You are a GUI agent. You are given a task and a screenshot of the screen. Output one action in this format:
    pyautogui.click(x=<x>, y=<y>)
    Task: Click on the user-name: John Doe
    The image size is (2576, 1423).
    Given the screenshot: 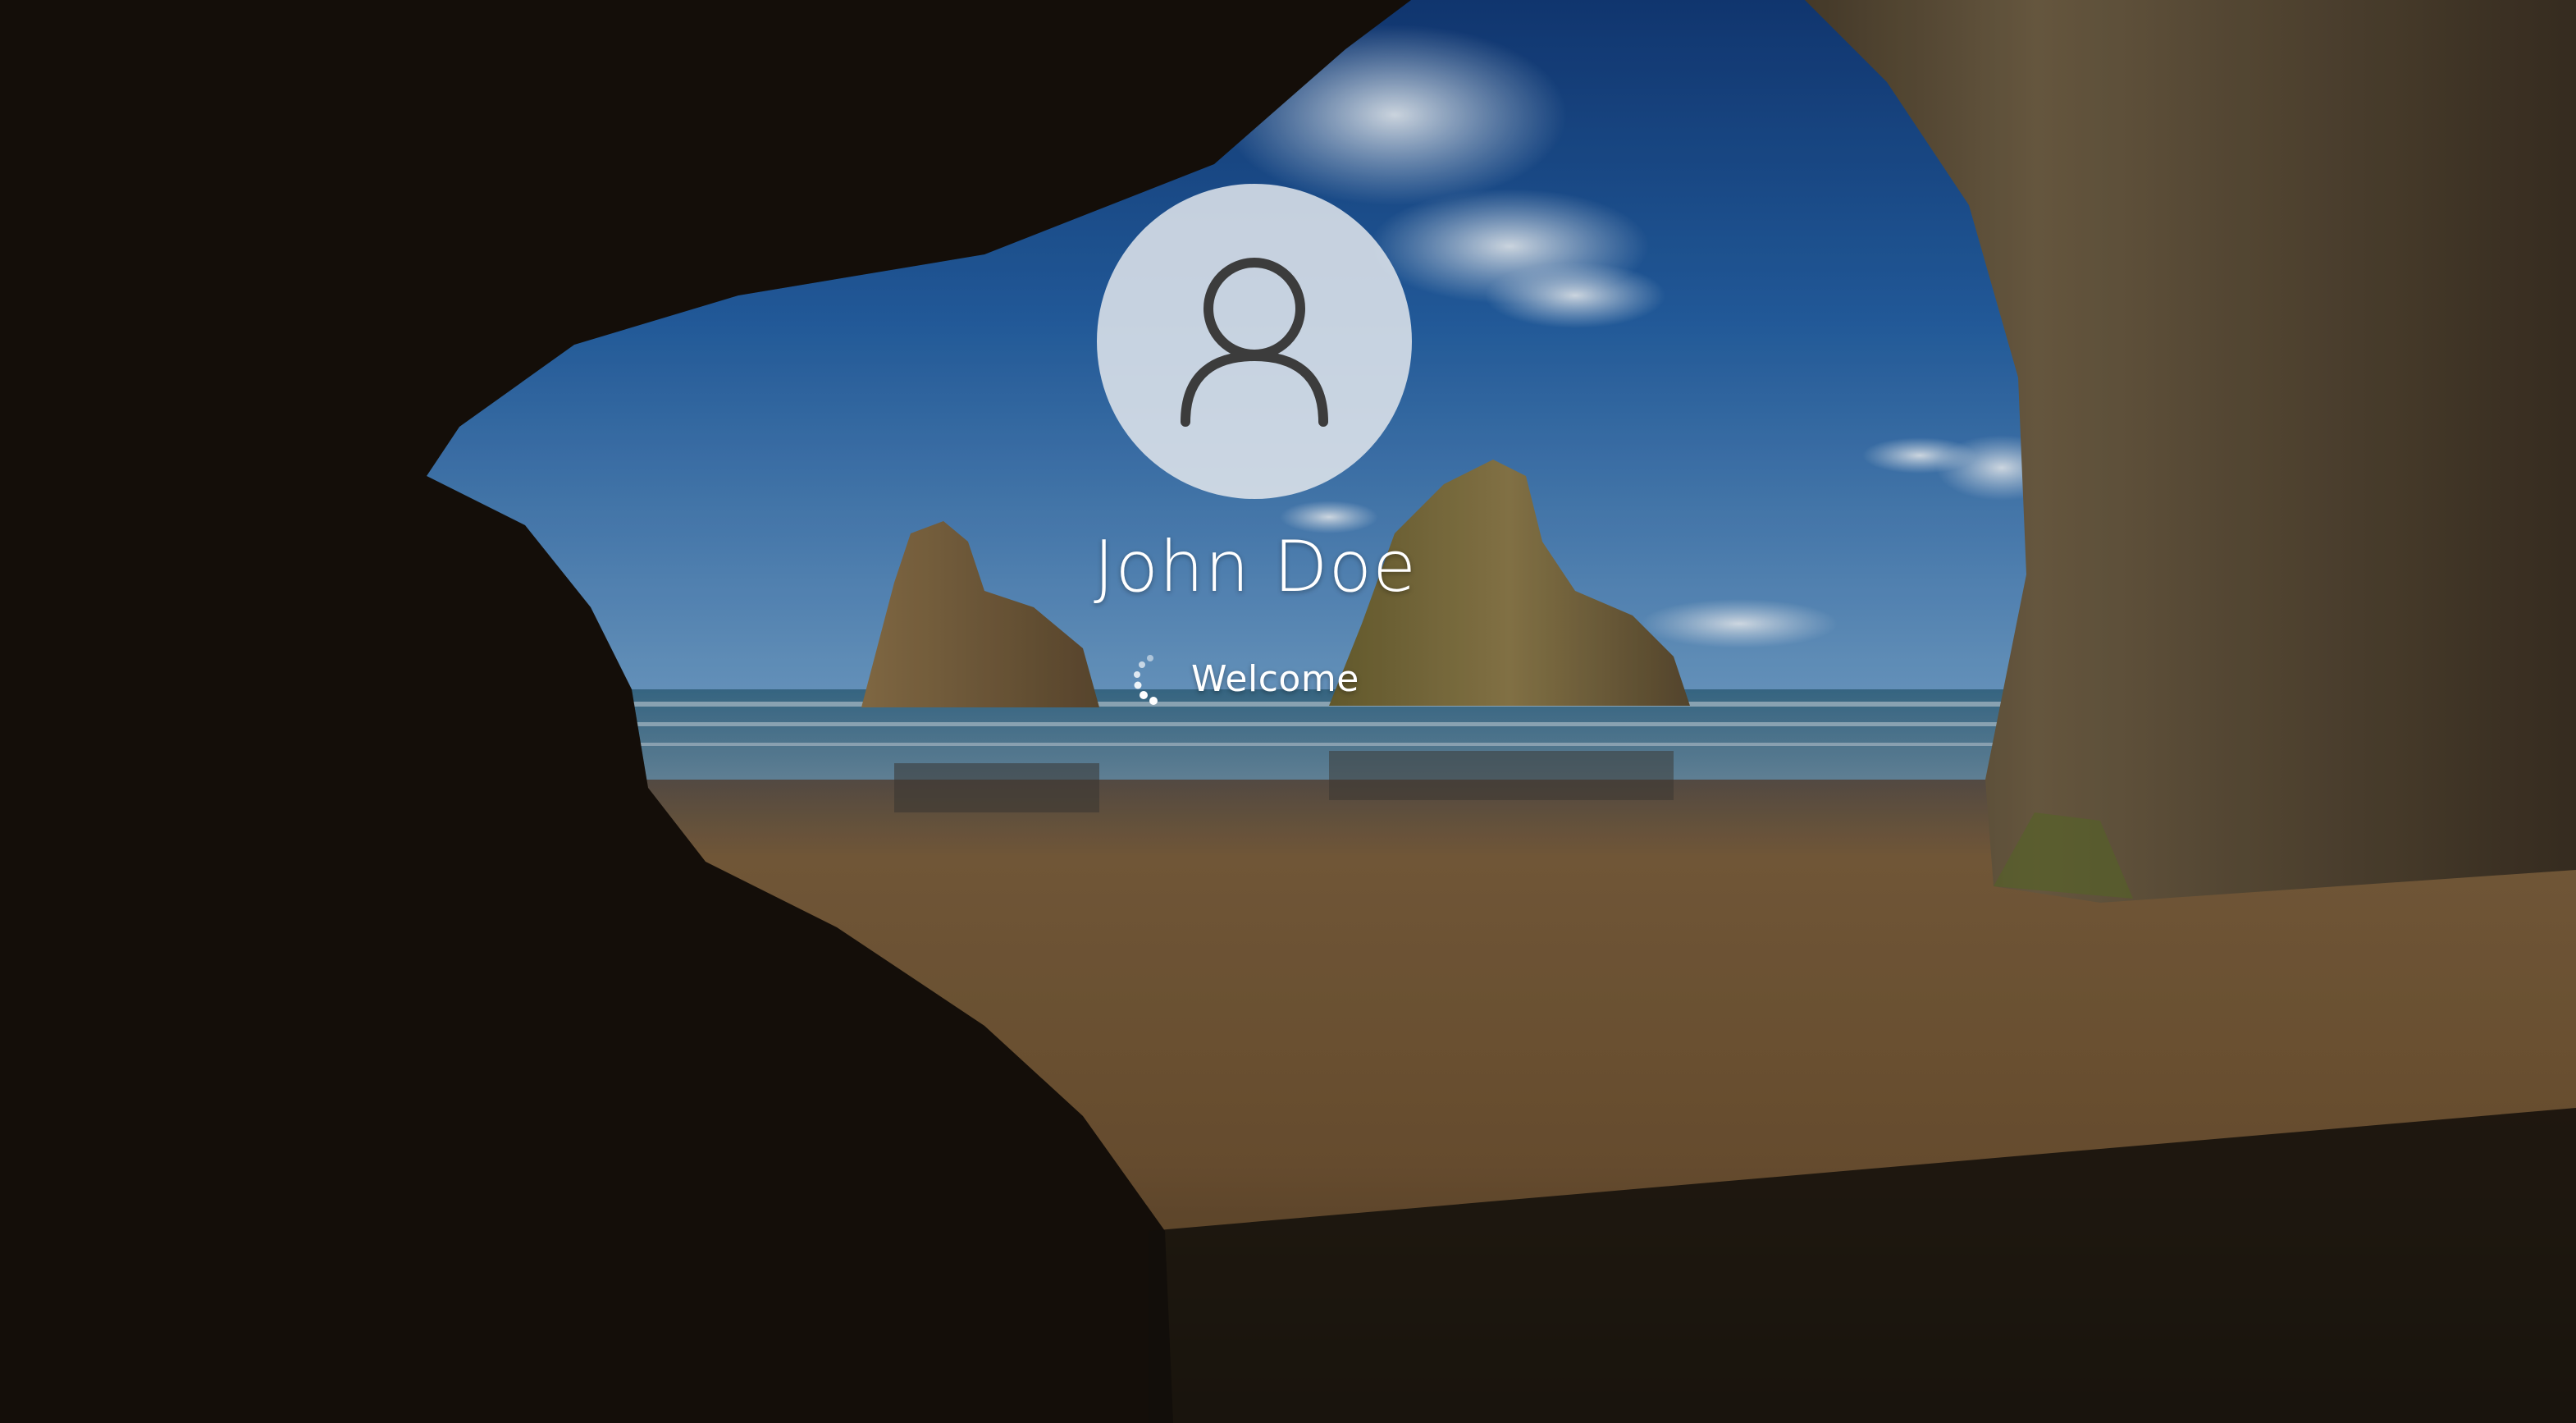 What is the action you would take?
    pyautogui.click(x=1255, y=567)
    